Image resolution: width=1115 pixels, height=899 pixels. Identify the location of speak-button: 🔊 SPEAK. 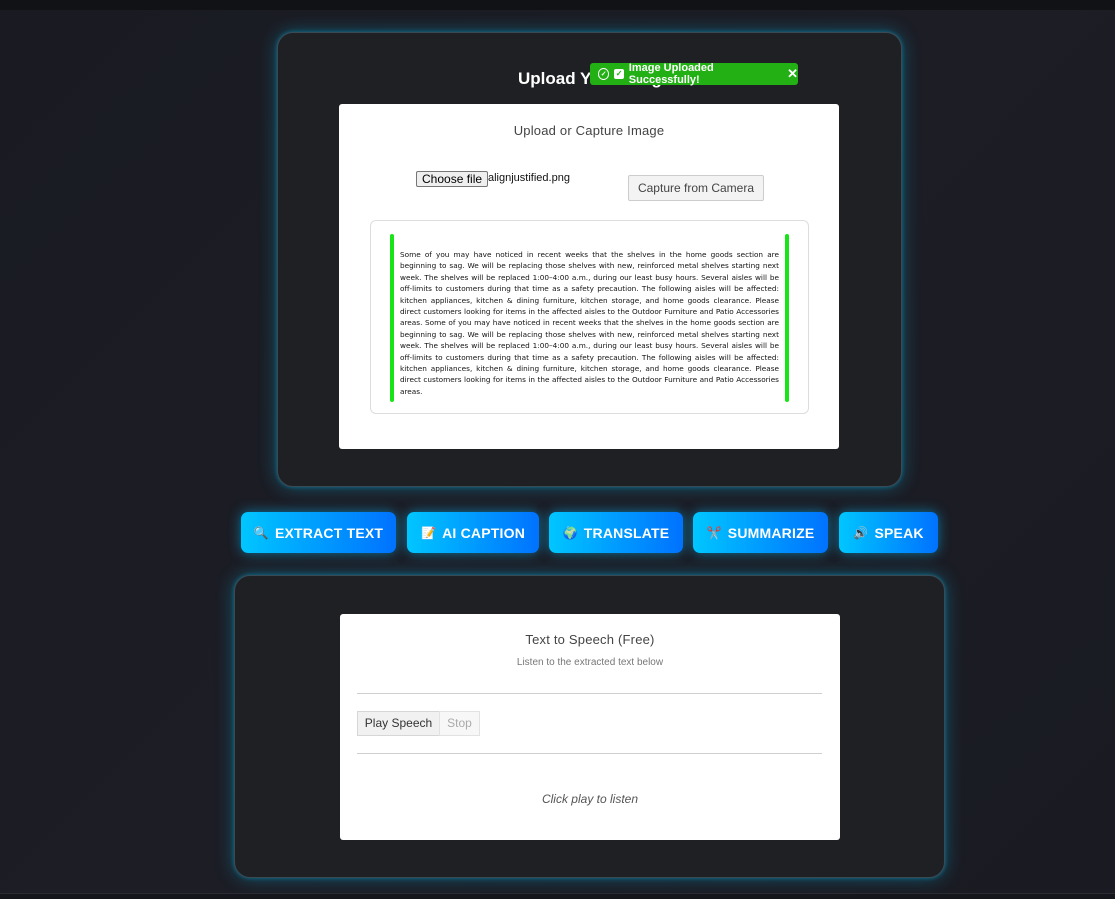
(888, 532).